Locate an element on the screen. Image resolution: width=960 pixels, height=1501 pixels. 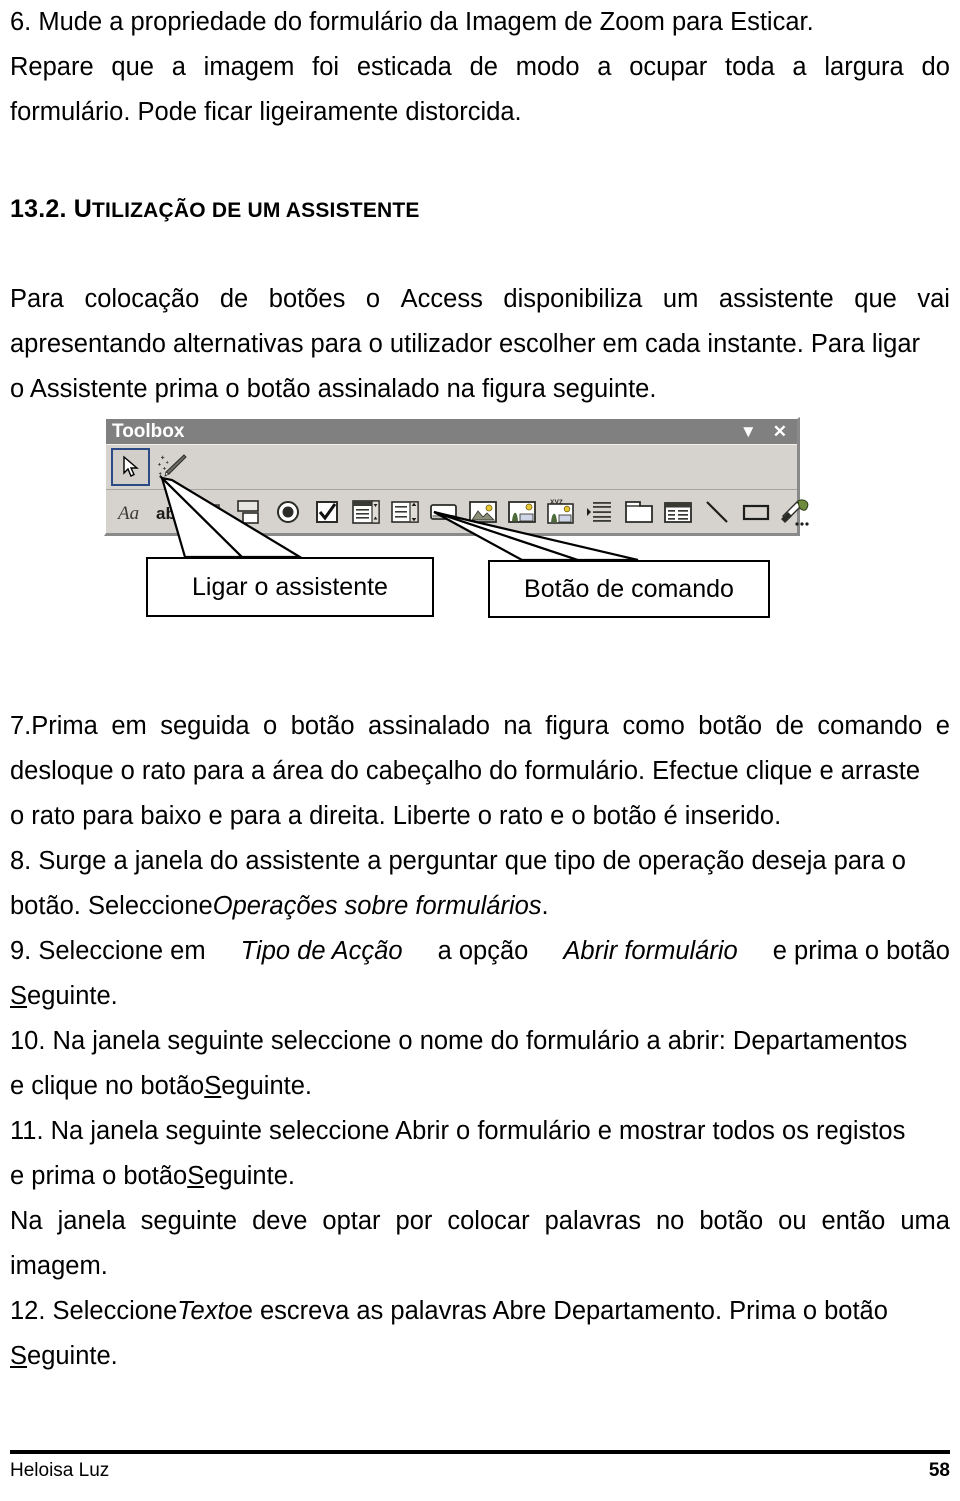
list-box-icon is located at coordinates (404, 512).